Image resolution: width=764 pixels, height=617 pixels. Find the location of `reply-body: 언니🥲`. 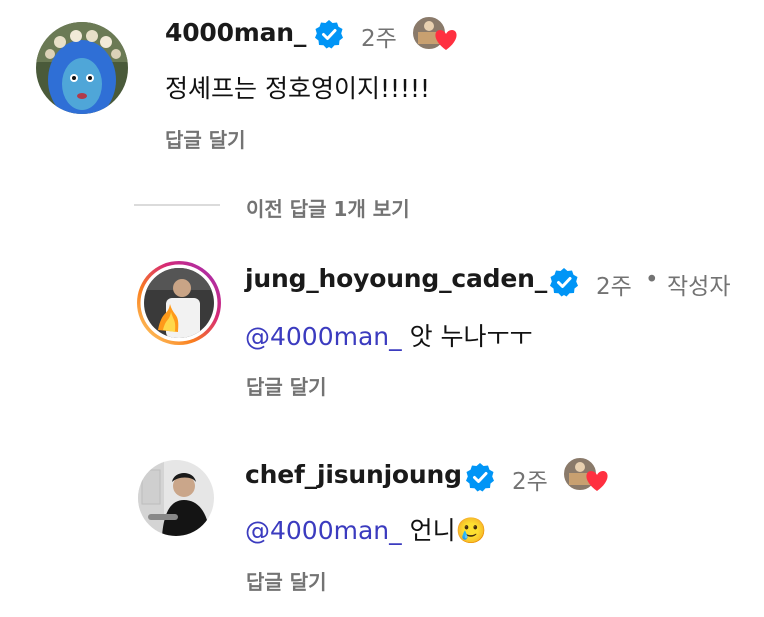

reply-body: 언니🥲 is located at coordinates (448, 530).